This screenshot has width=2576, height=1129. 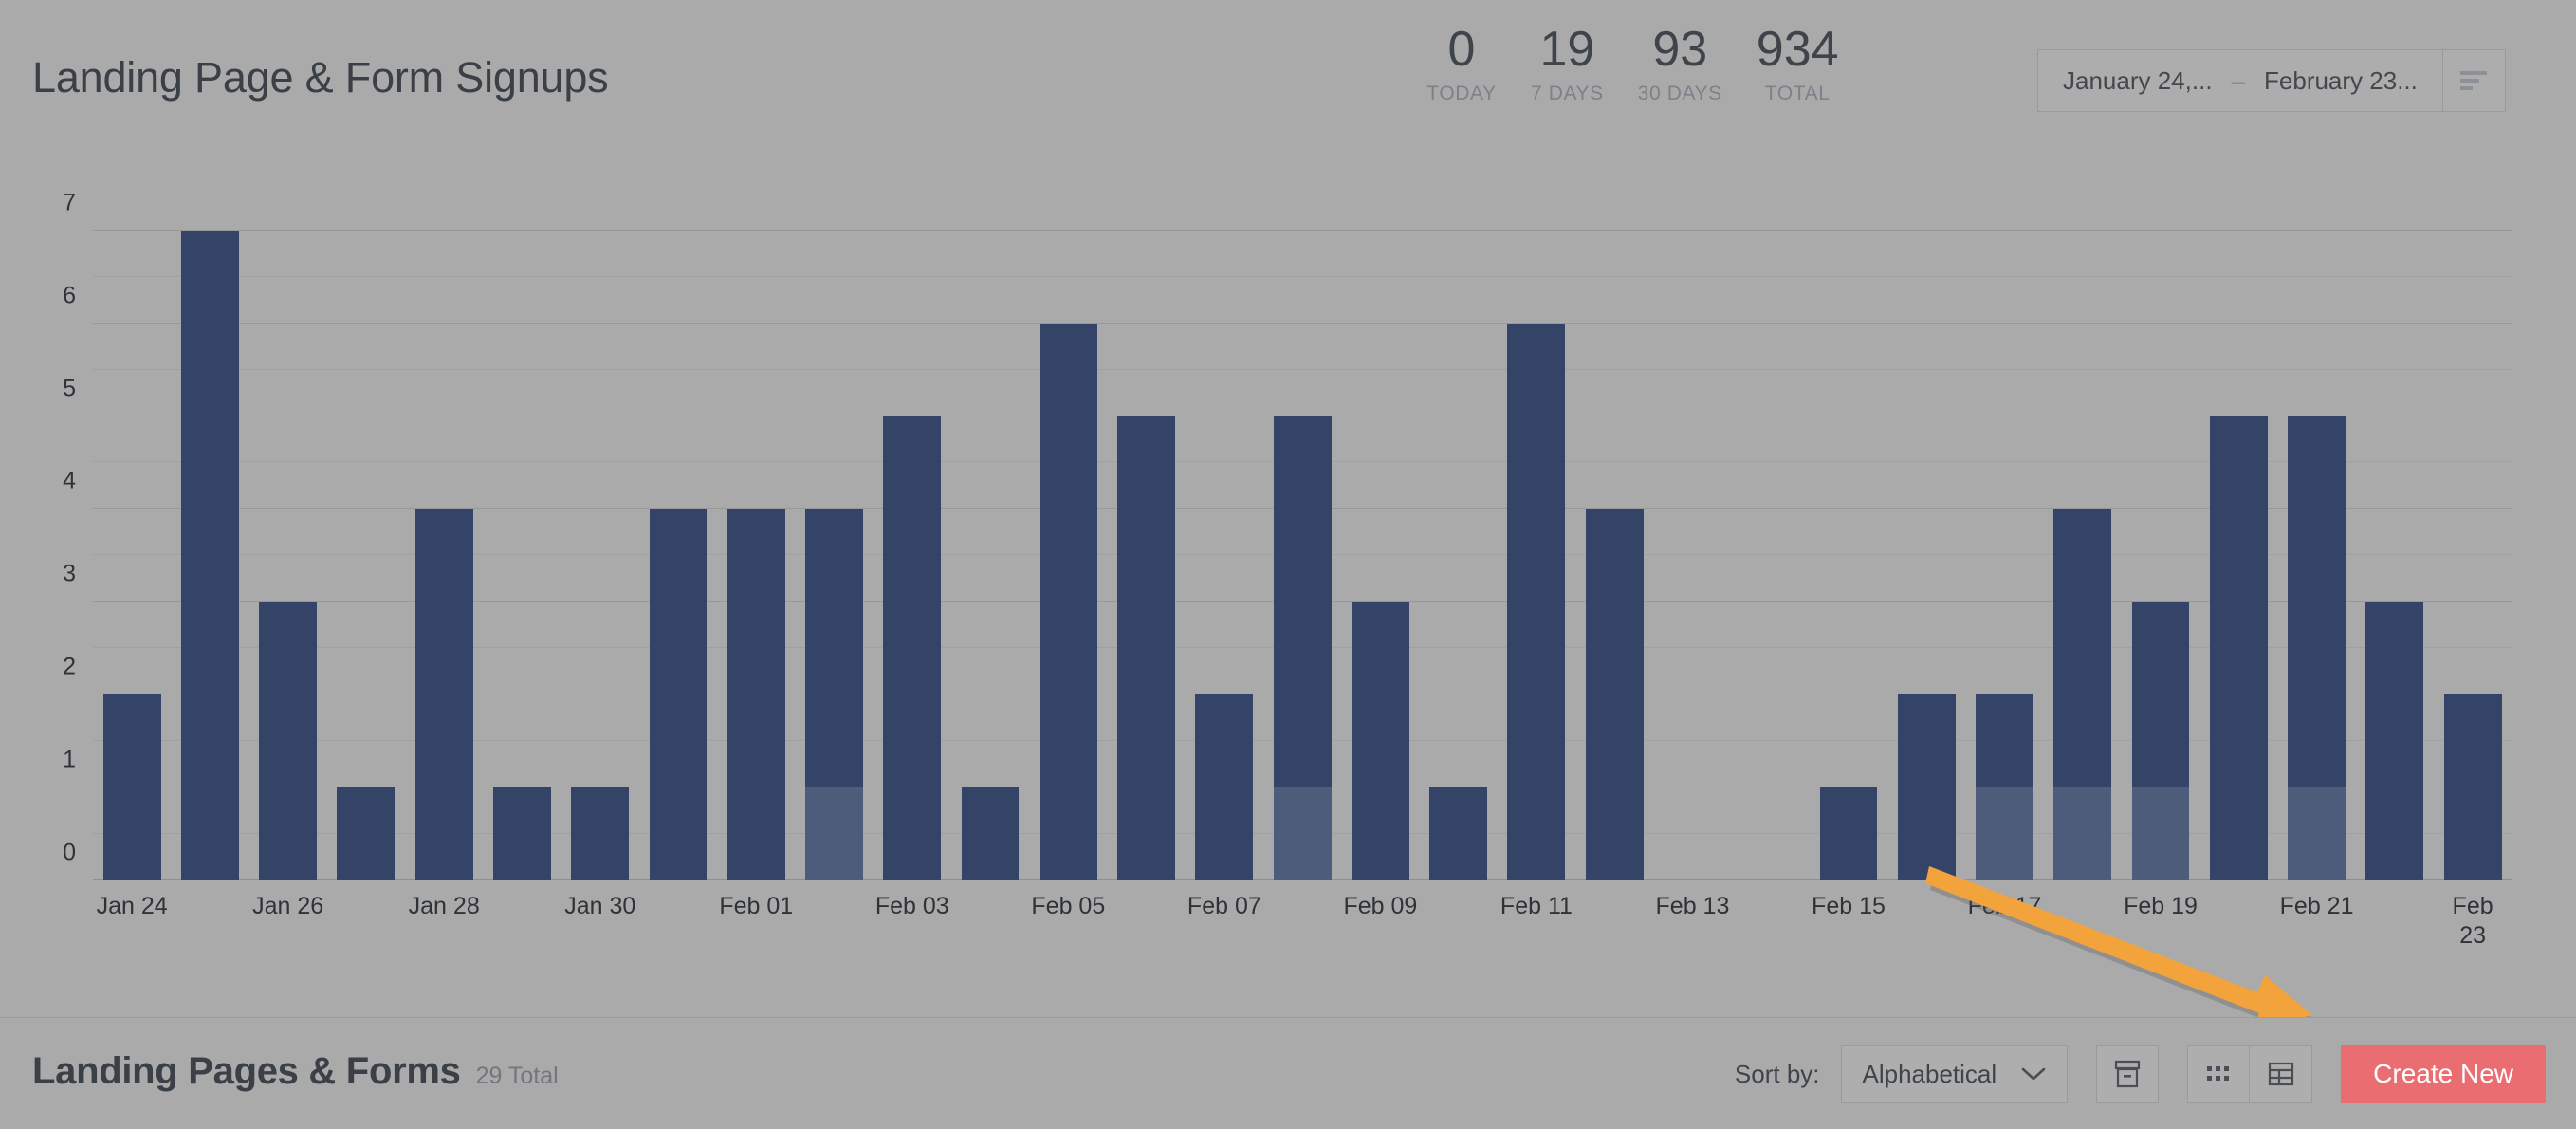 I want to click on chart-bar-segment-secondary, so click(x=2160, y=833).